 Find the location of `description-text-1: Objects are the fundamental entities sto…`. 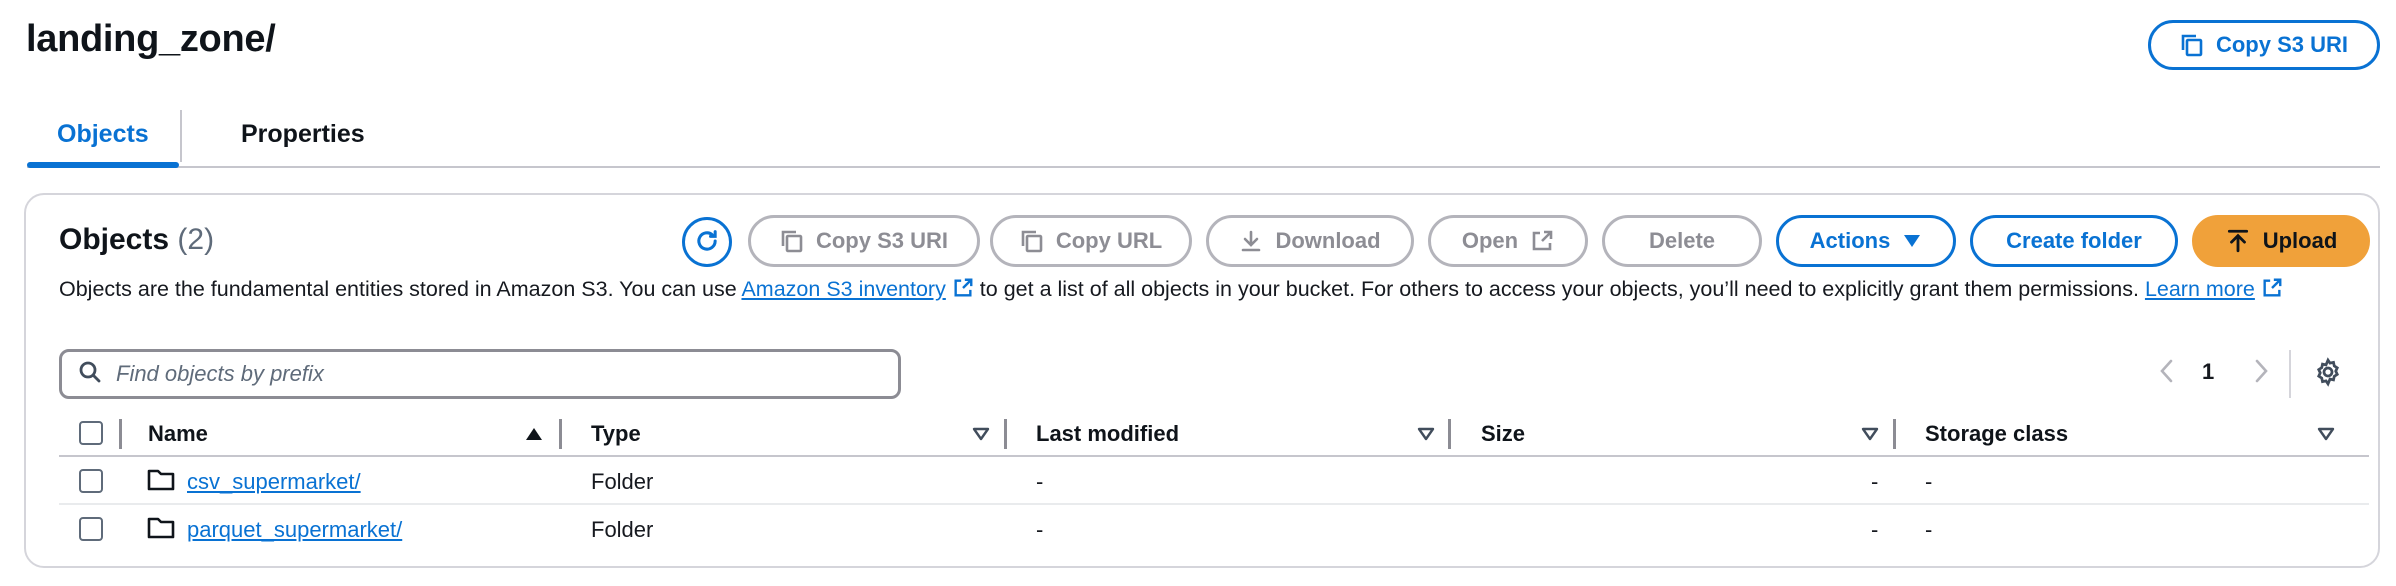

description-text-1: Objects are the fundamental entities sto… is located at coordinates (400, 289).